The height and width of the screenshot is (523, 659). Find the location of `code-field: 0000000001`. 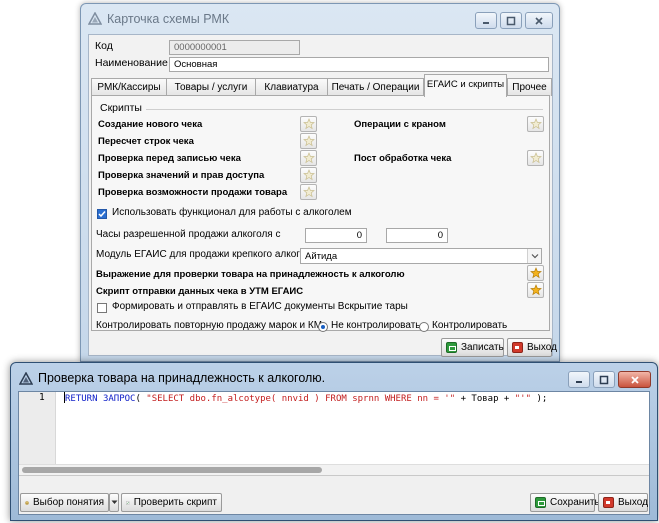

code-field: 0000000001 is located at coordinates (234, 47).